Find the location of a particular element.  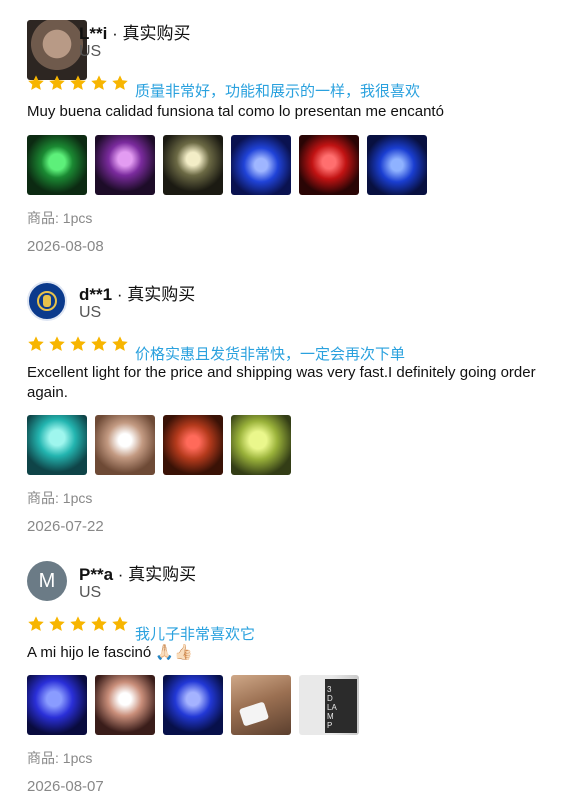

review-date: 2026-07-22 is located at coordinates (65, 526).